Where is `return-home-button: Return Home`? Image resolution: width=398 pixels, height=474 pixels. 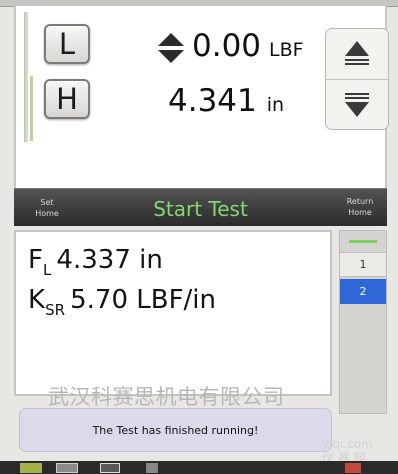 return-home-button: Return Home is located at coordinates (360, 207).